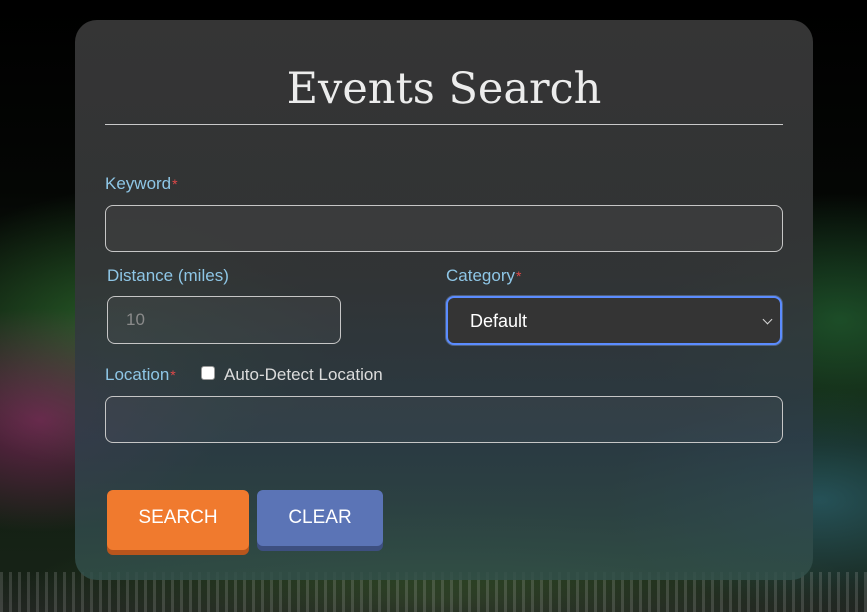 This screenshot has width=867, height=612. I want to click on category-select: Default, so click(614, 320).